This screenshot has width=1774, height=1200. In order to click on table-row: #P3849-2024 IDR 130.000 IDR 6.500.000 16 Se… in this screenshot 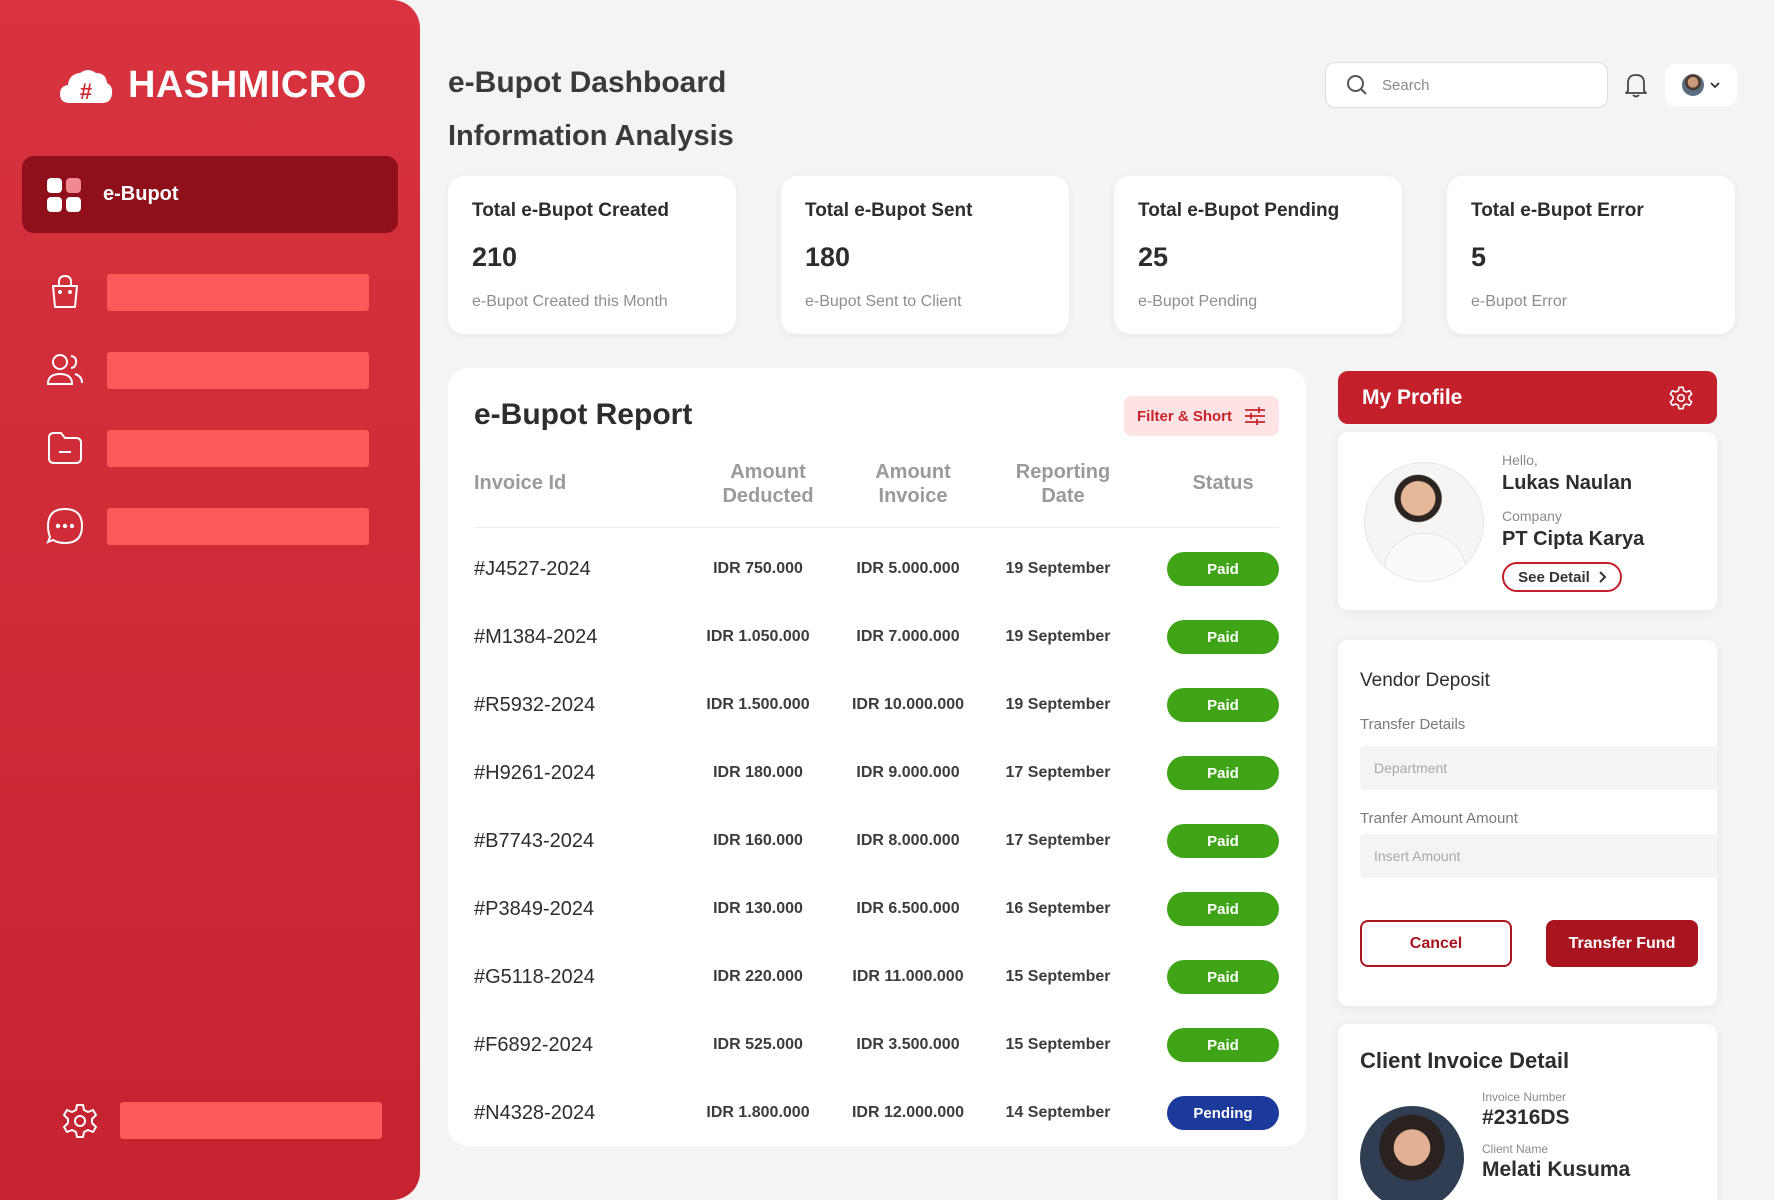, I will do `click(876, 910)`.